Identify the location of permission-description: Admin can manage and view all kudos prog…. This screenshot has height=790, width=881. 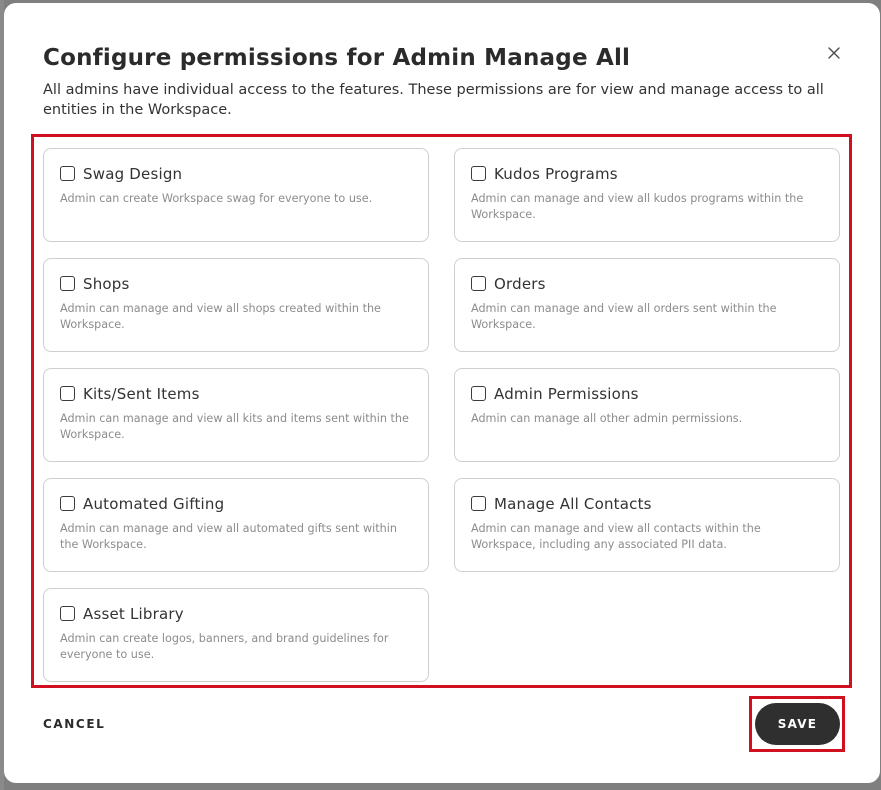
(637, 206).